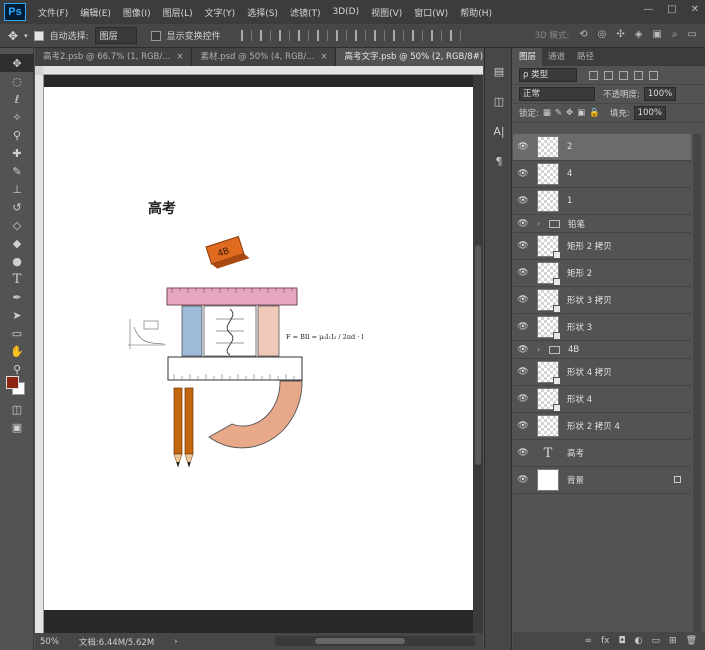 Image resolution: width=705 pixels, height=650 pixels. I want to click on auto-select-dropdown: 图层, so click(115, 35).